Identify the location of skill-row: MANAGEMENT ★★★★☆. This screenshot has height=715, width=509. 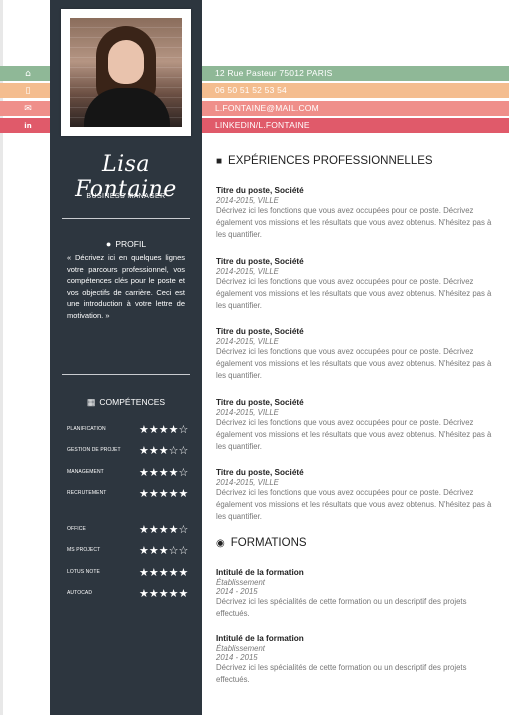
(131, 473).